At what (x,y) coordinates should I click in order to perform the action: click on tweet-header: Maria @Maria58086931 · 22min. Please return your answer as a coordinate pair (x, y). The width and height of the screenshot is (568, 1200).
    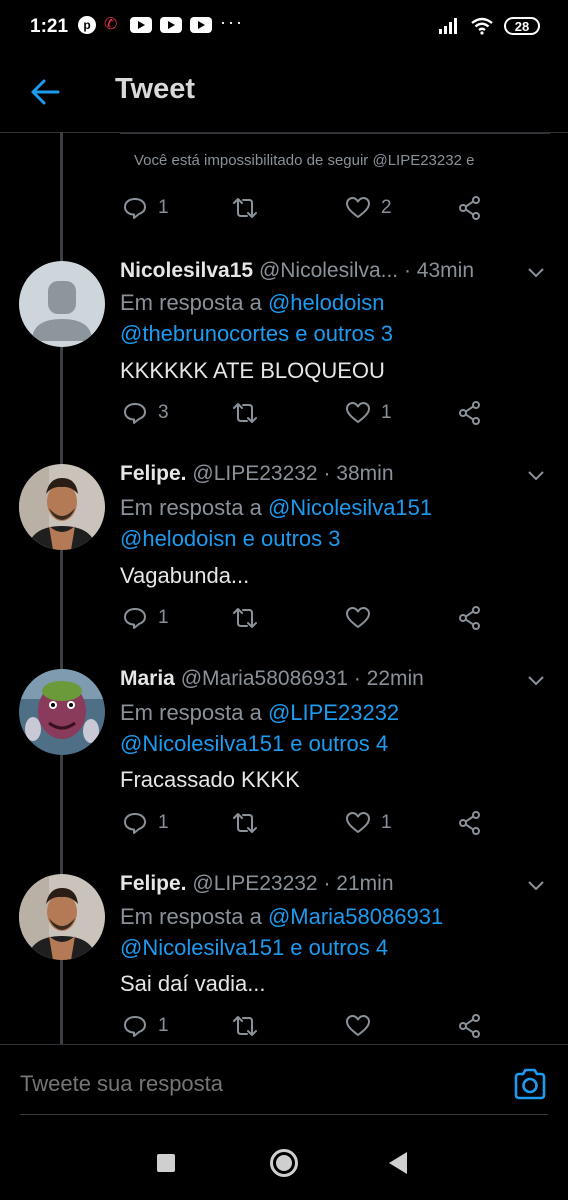
    Looking at the image, I should click on (272, 679).